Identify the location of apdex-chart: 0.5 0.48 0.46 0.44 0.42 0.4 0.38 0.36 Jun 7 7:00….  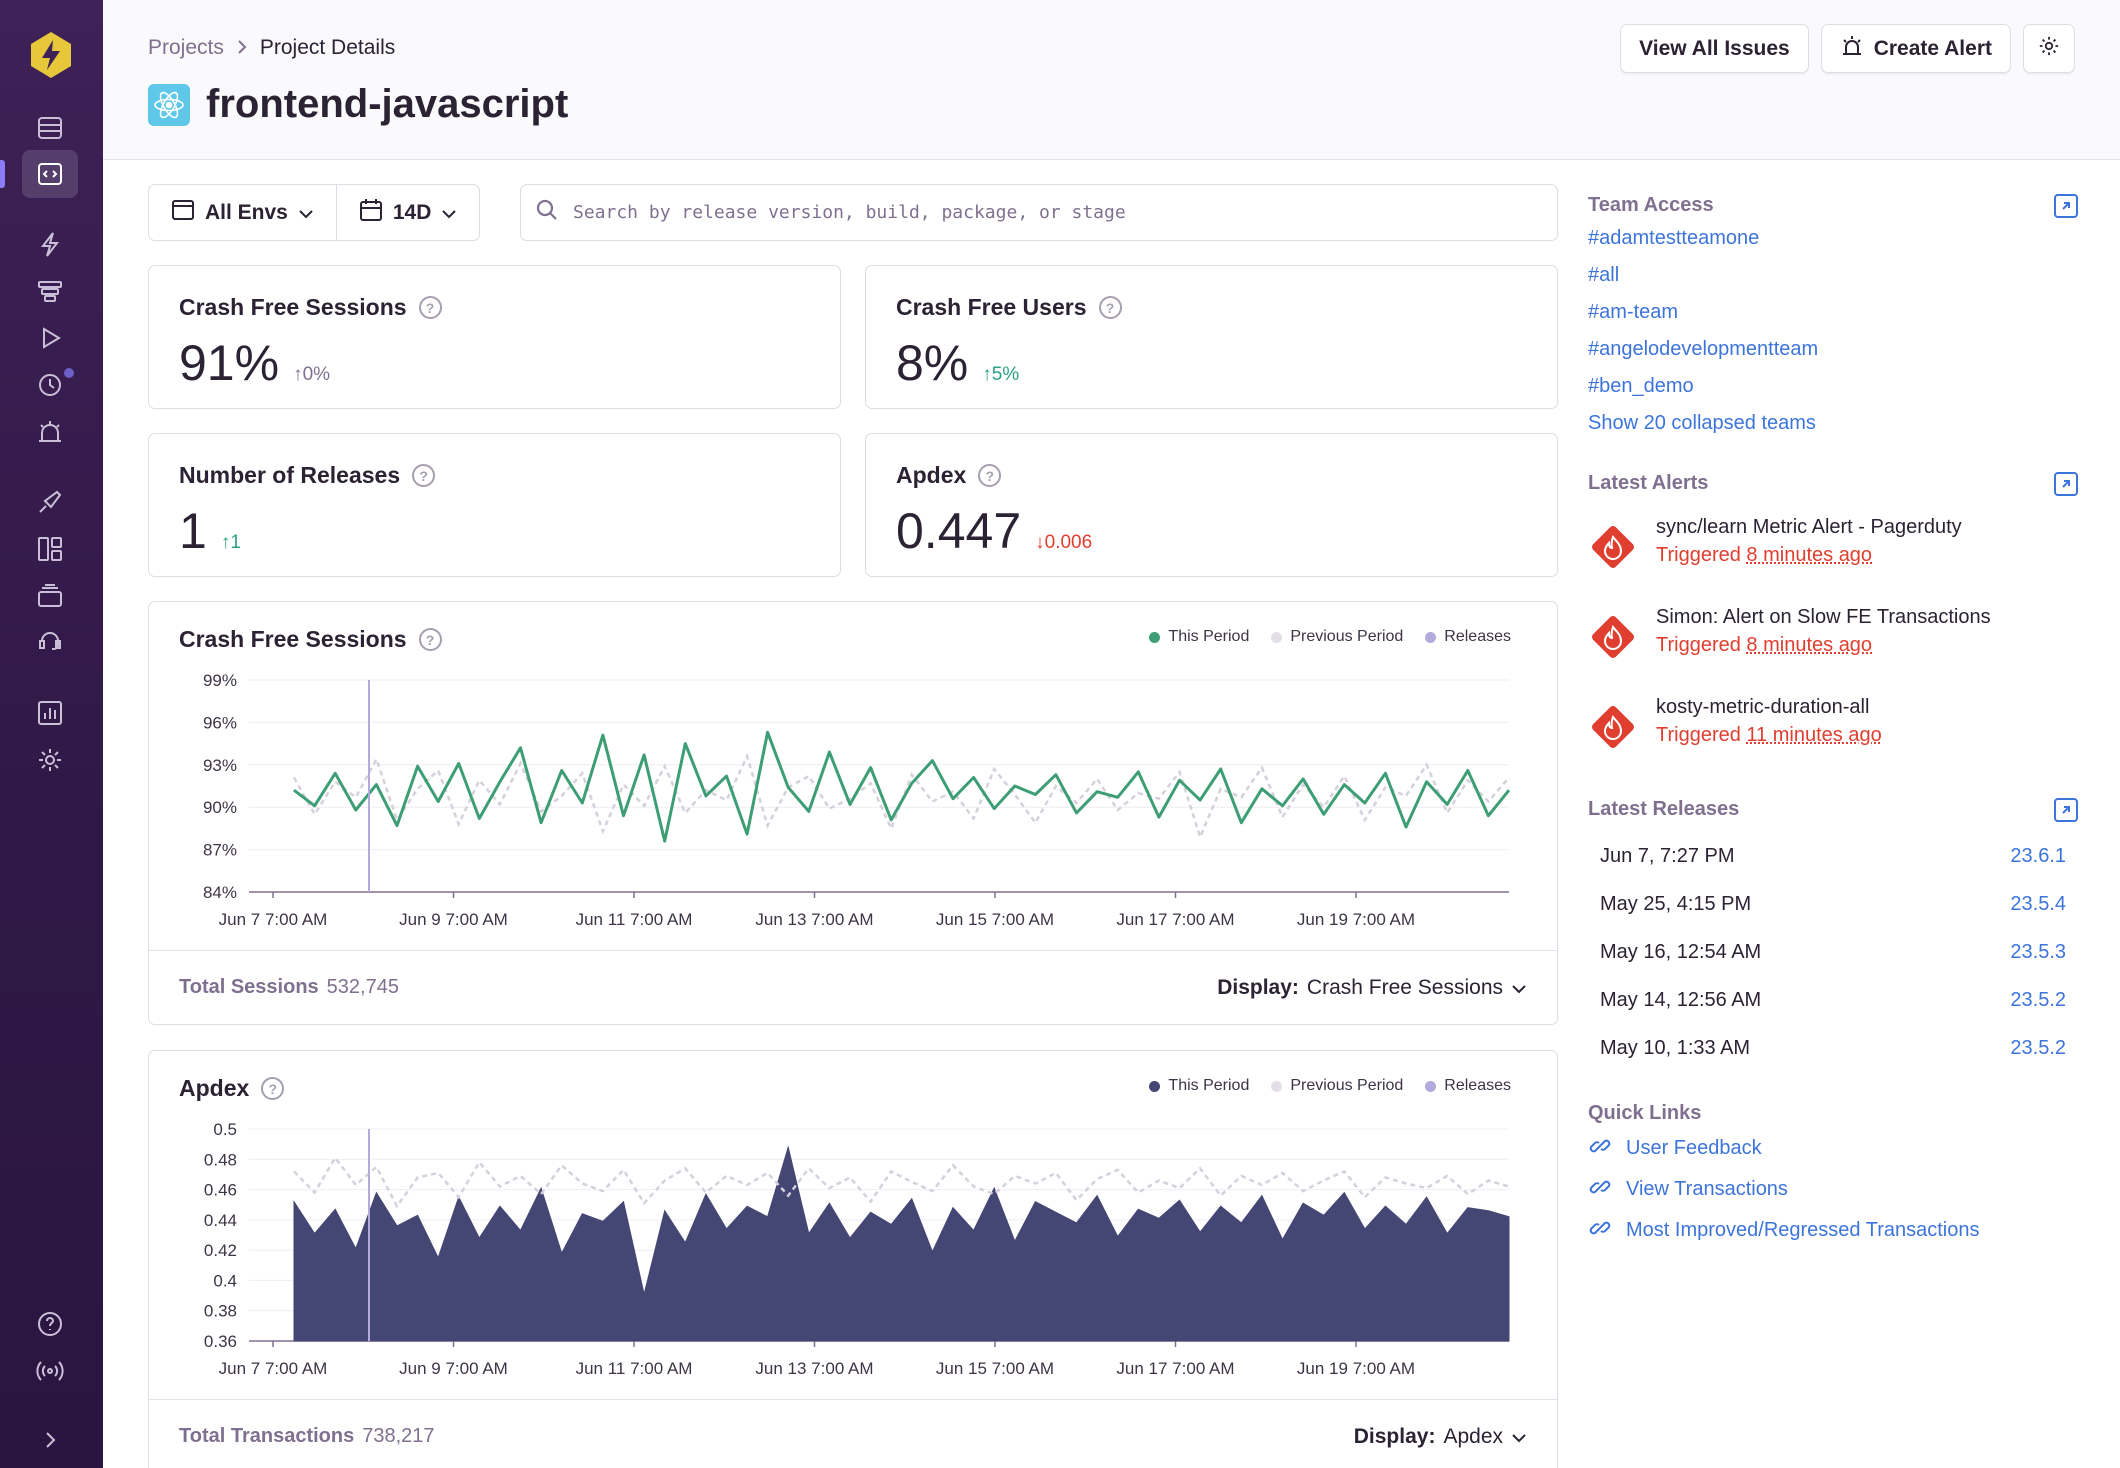
(853, 1256).